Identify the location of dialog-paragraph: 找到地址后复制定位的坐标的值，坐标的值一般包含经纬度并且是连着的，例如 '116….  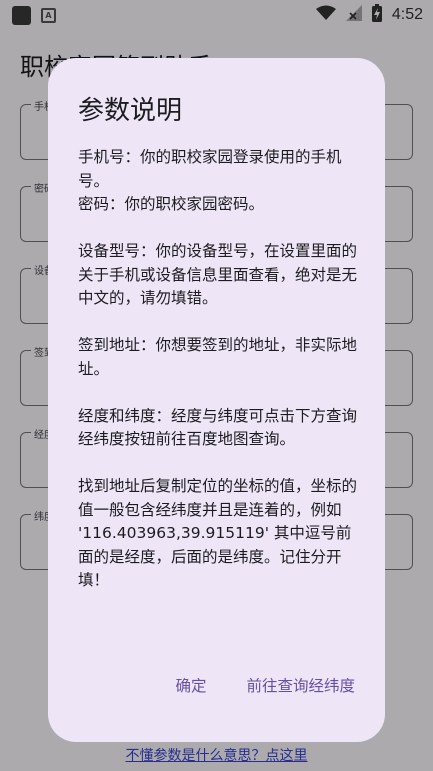
(218, 533).